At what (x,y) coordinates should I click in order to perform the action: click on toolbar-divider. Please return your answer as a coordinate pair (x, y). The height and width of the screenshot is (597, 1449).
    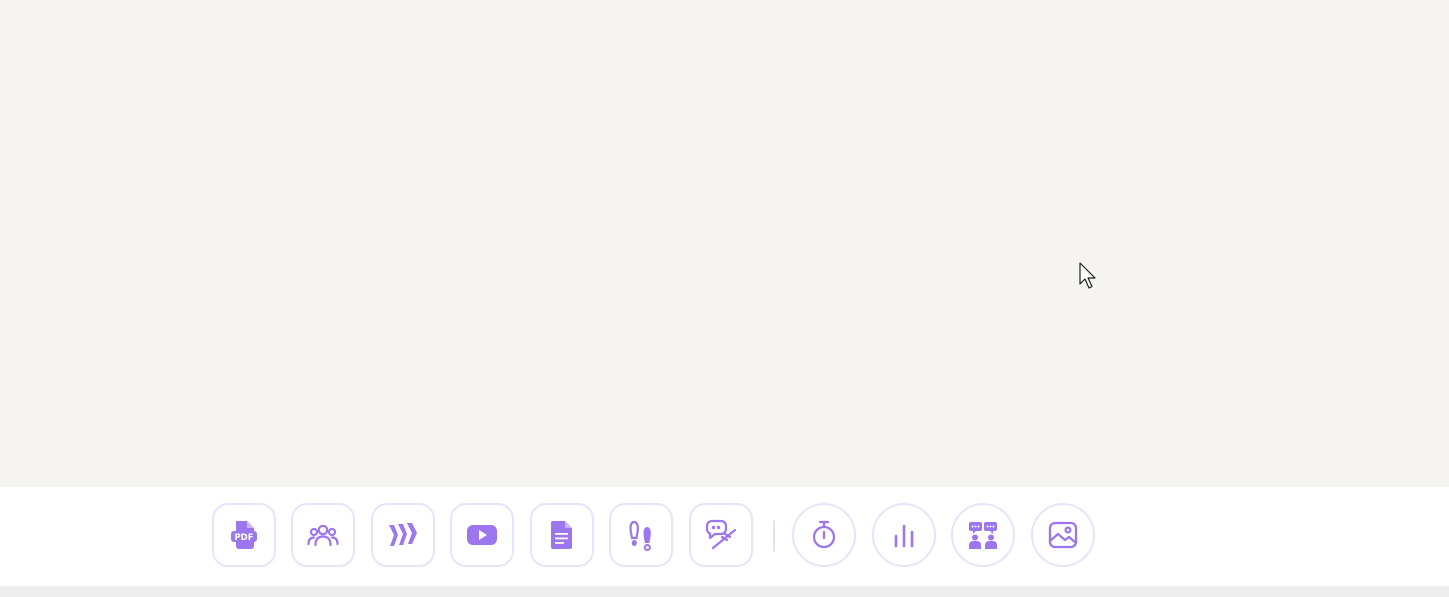
    Looking at the image, I should click on (774, 536).